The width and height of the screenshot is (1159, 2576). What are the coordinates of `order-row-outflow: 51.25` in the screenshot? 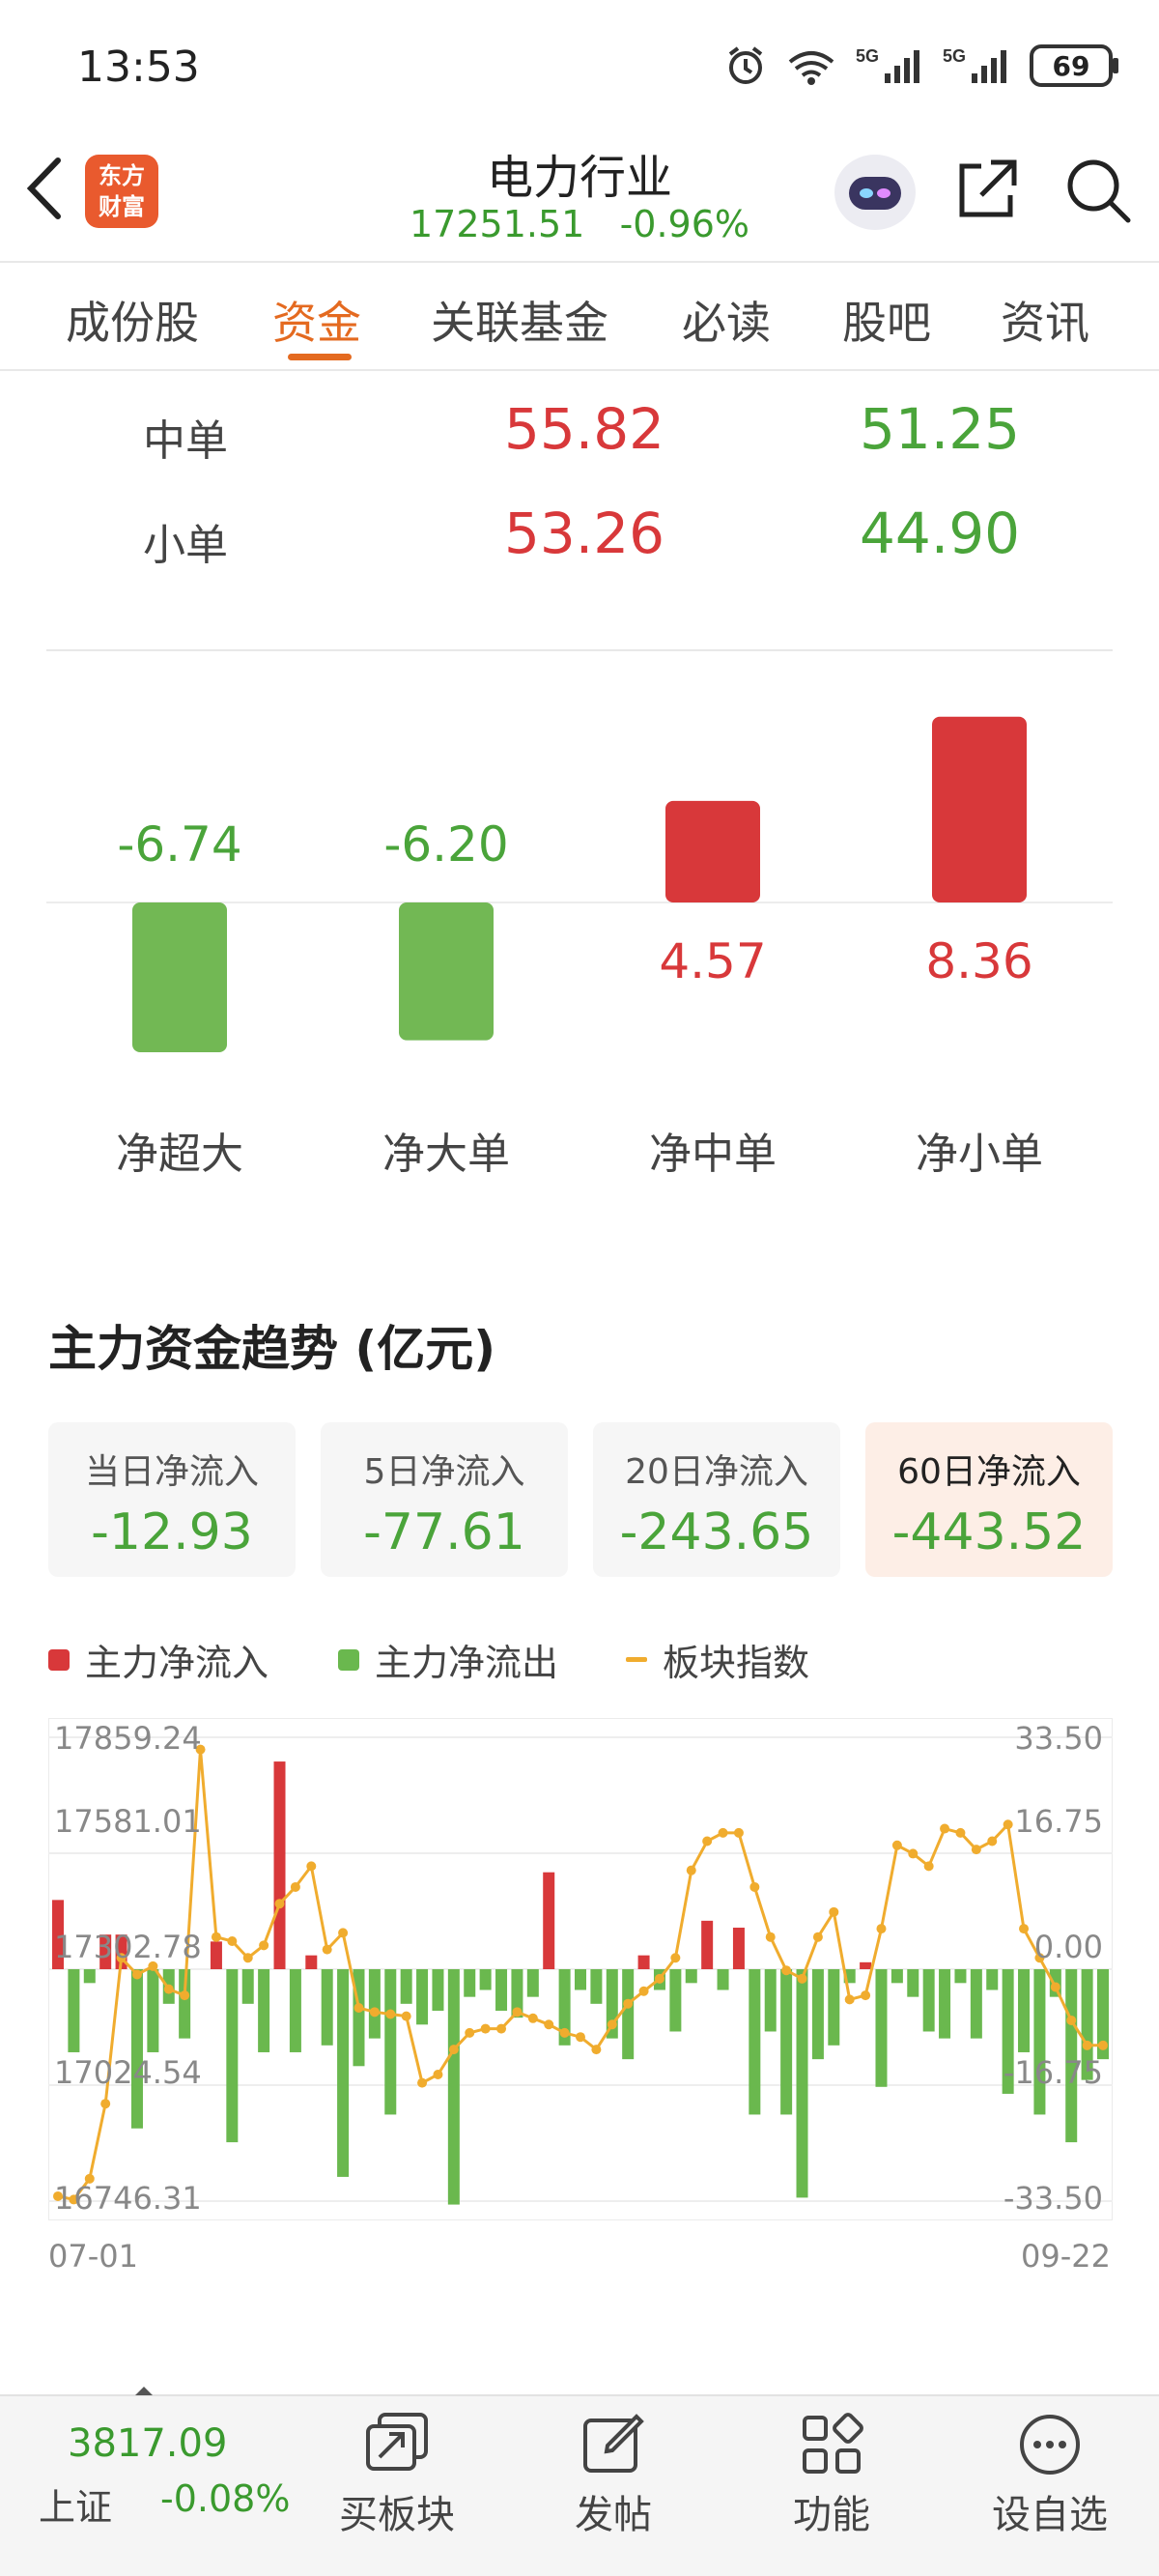 It's located at (941, 429).